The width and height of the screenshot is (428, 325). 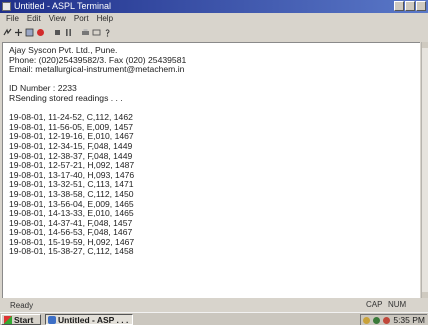 I want to click on app-icon, so click(x=6, y=6).